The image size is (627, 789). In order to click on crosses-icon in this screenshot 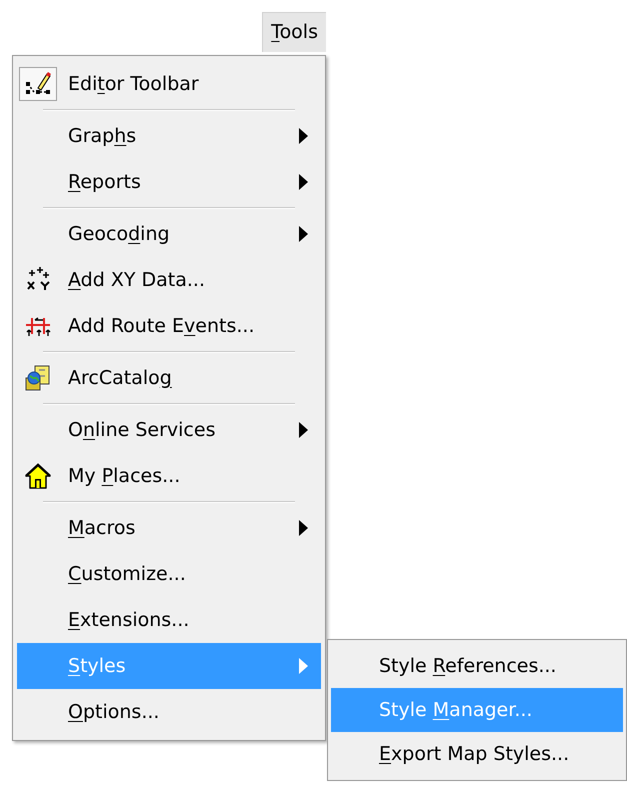, I will do `click(38, 280)`.